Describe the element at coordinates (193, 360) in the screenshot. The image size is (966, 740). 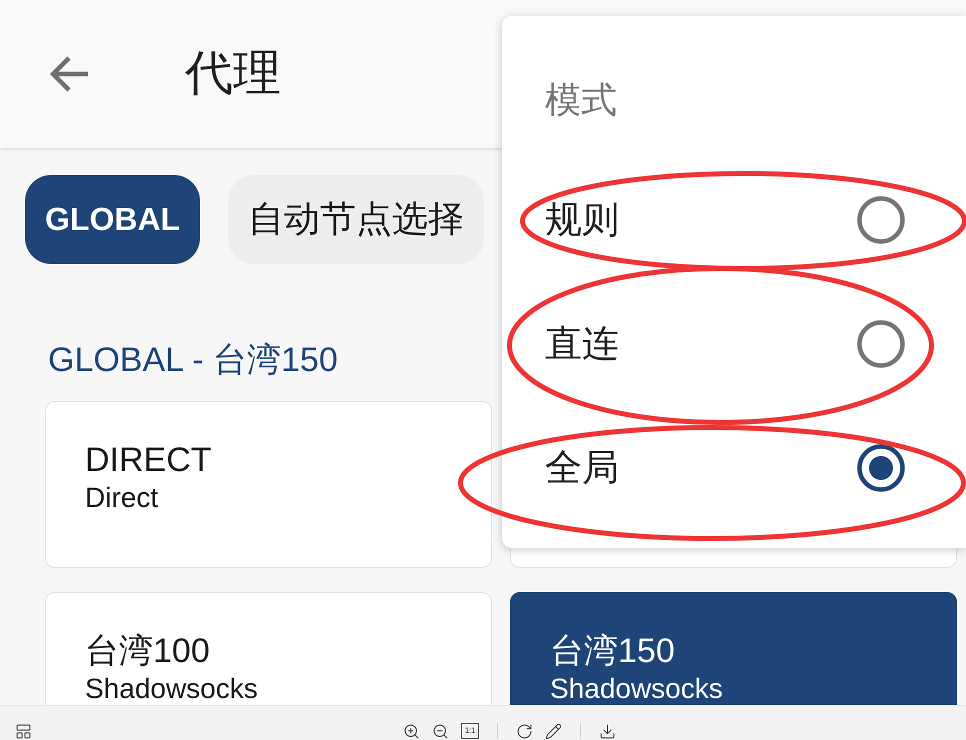
I see `section-title: GLOBAL - 台湾150` at that location.